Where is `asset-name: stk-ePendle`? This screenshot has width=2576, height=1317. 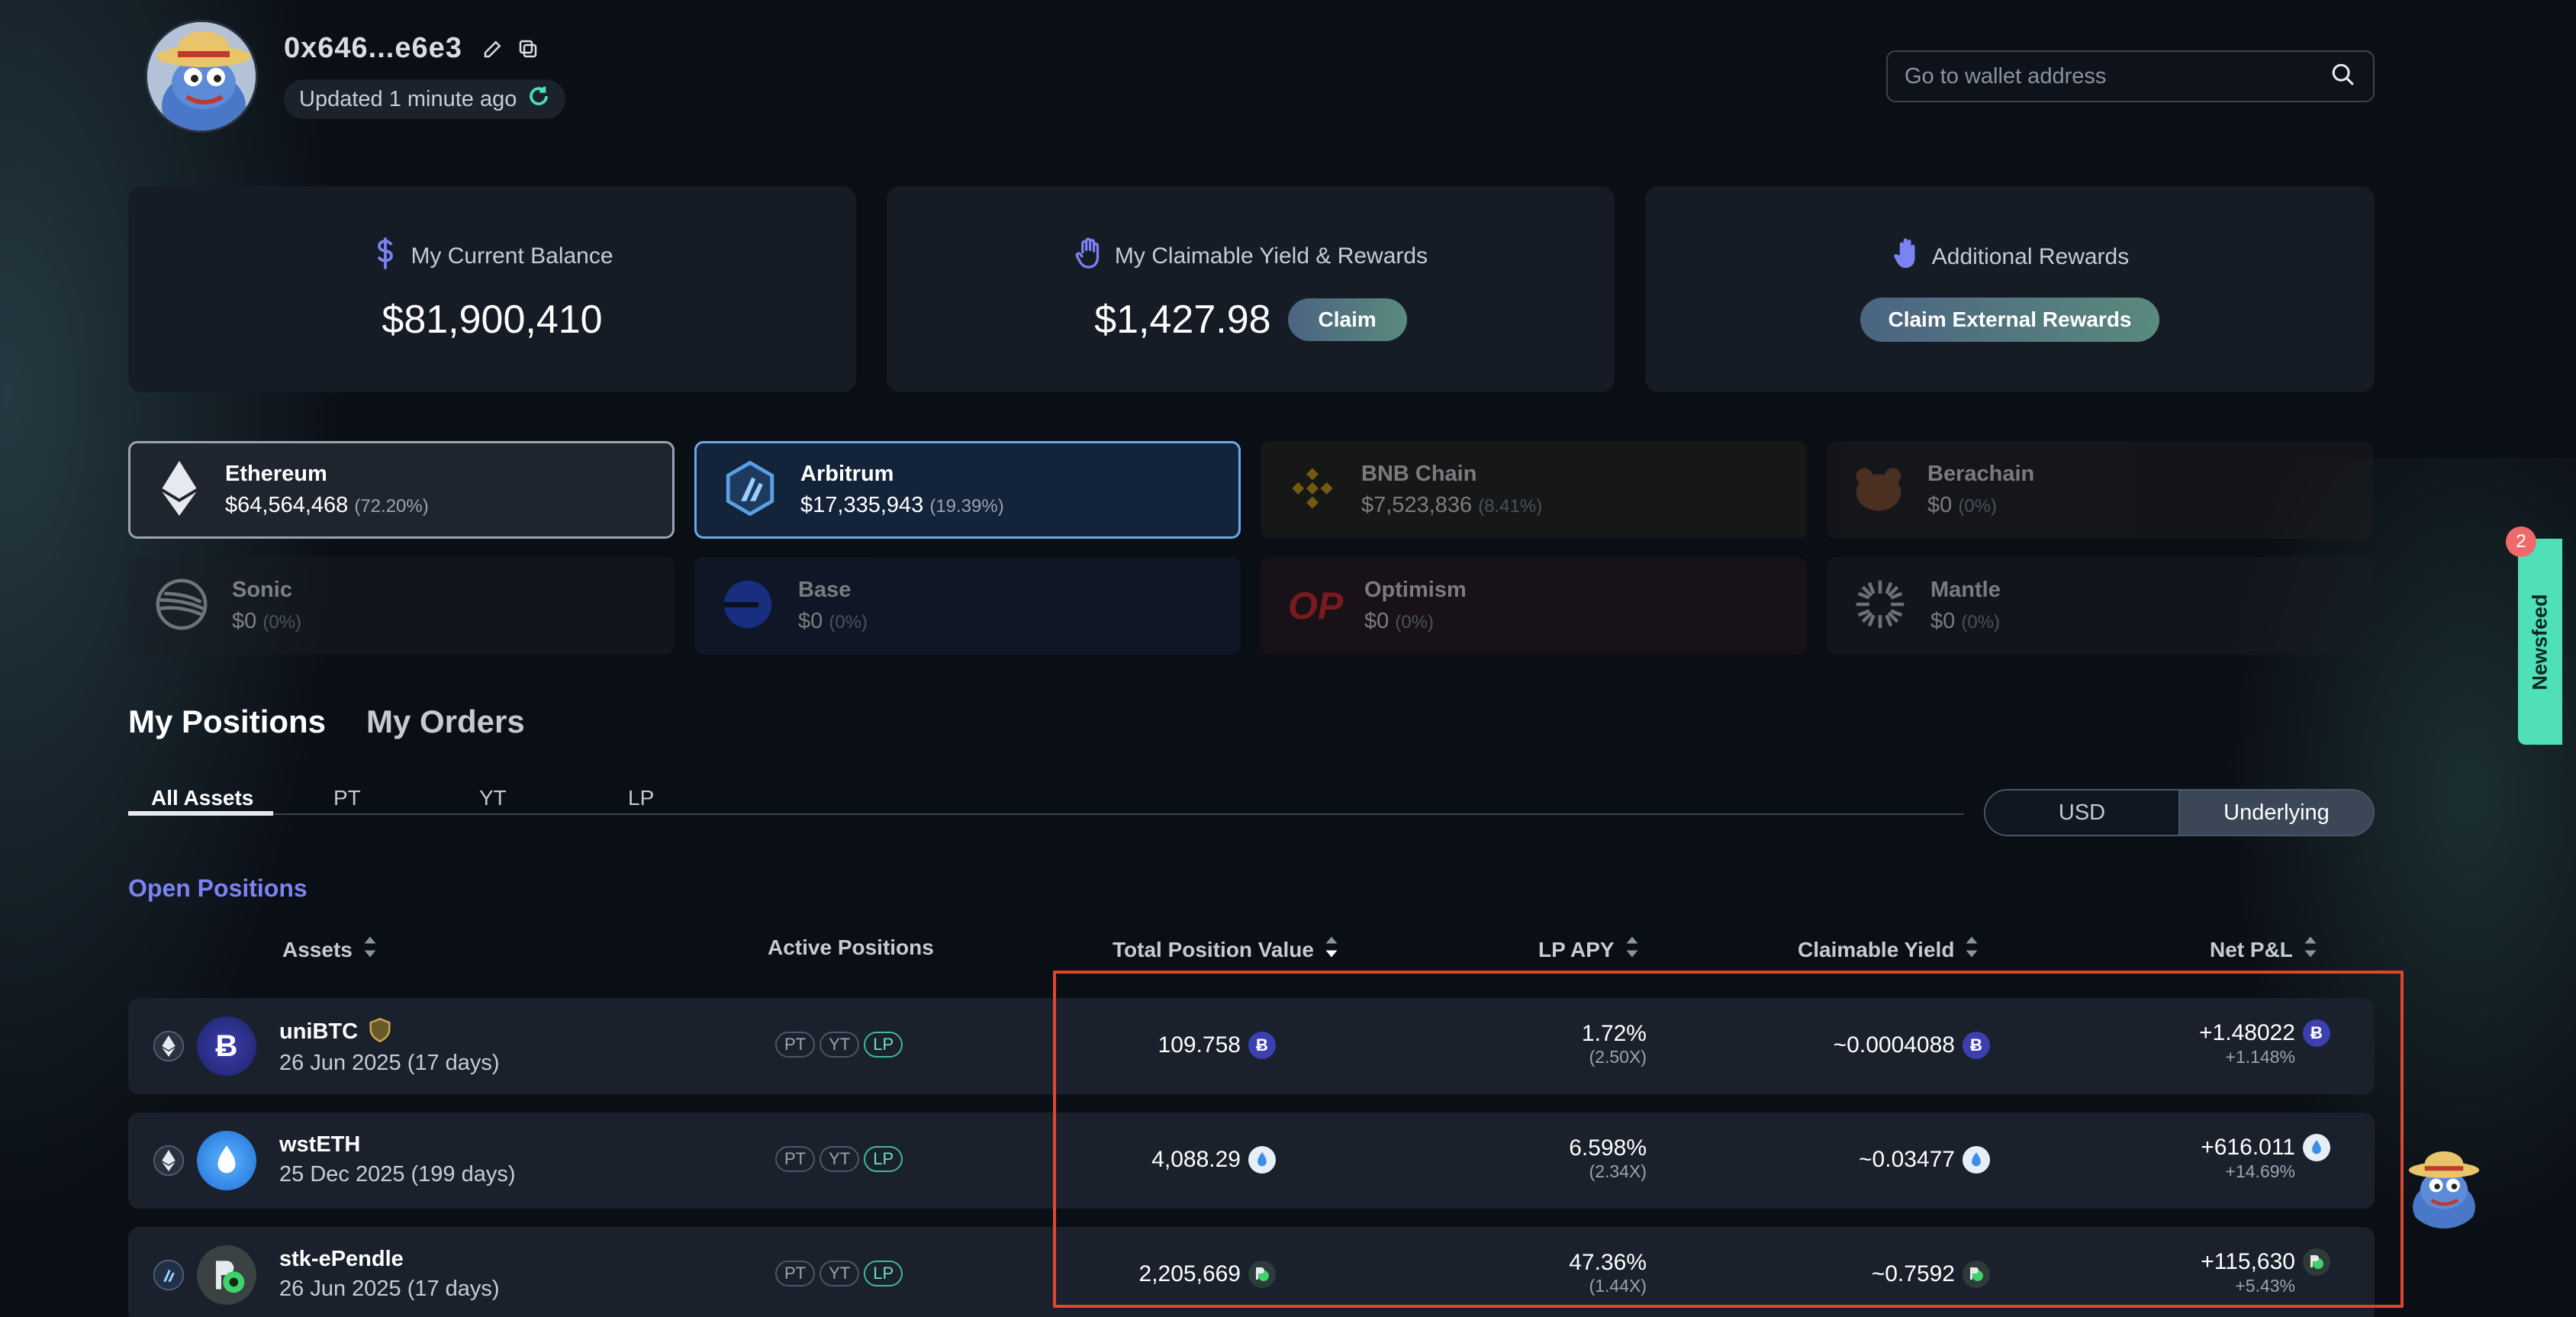
asset-name: stk-ePendle is located at coordinates (341, 1259).